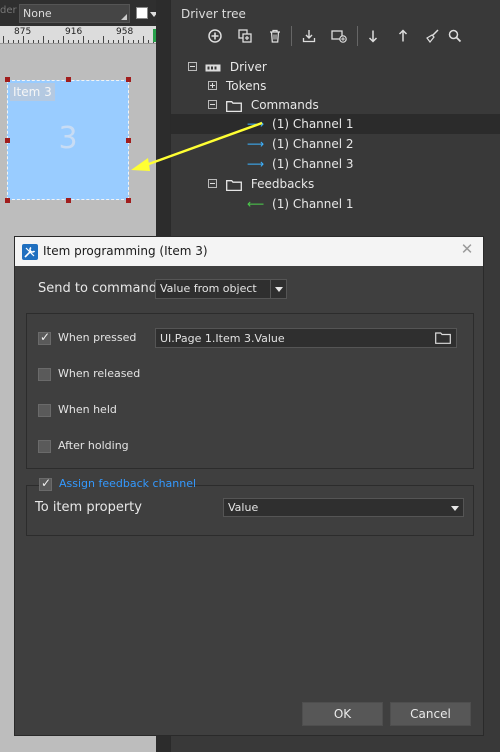 This screenshot has height=752, width=500. I want to click on to-item-property-dropdown: Value, so click(343, 507).